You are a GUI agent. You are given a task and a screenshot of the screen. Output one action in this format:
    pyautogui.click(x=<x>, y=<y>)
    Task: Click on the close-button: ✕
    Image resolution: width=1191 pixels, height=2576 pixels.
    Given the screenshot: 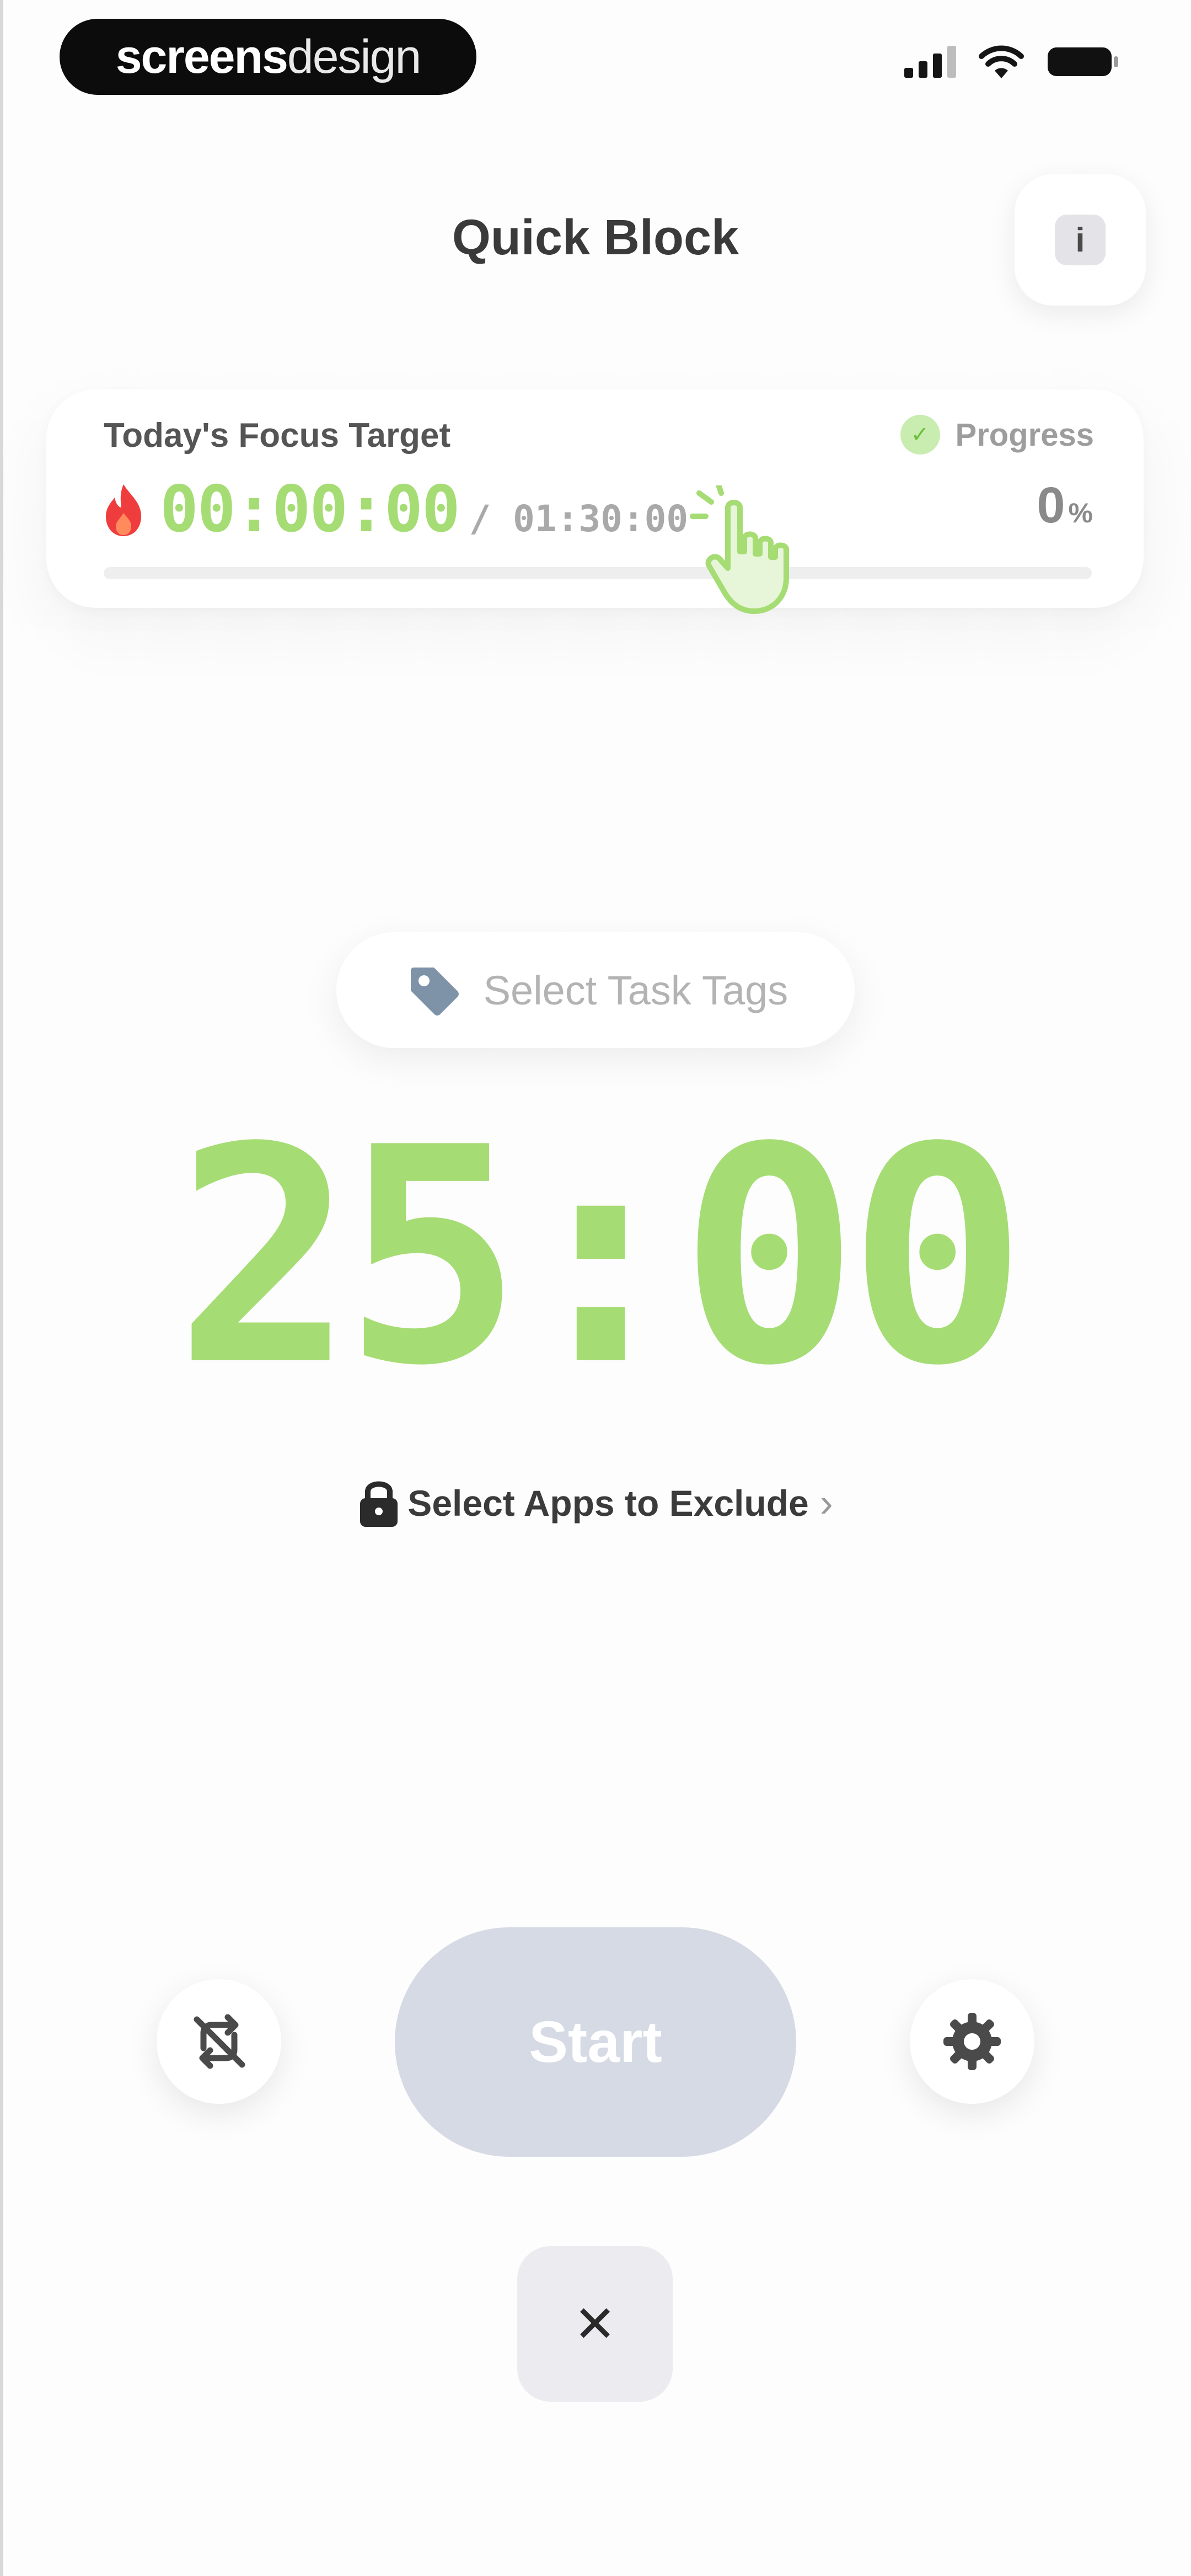 What is the action you would take?
    pyautogui.click(x=595, y=2324)
    